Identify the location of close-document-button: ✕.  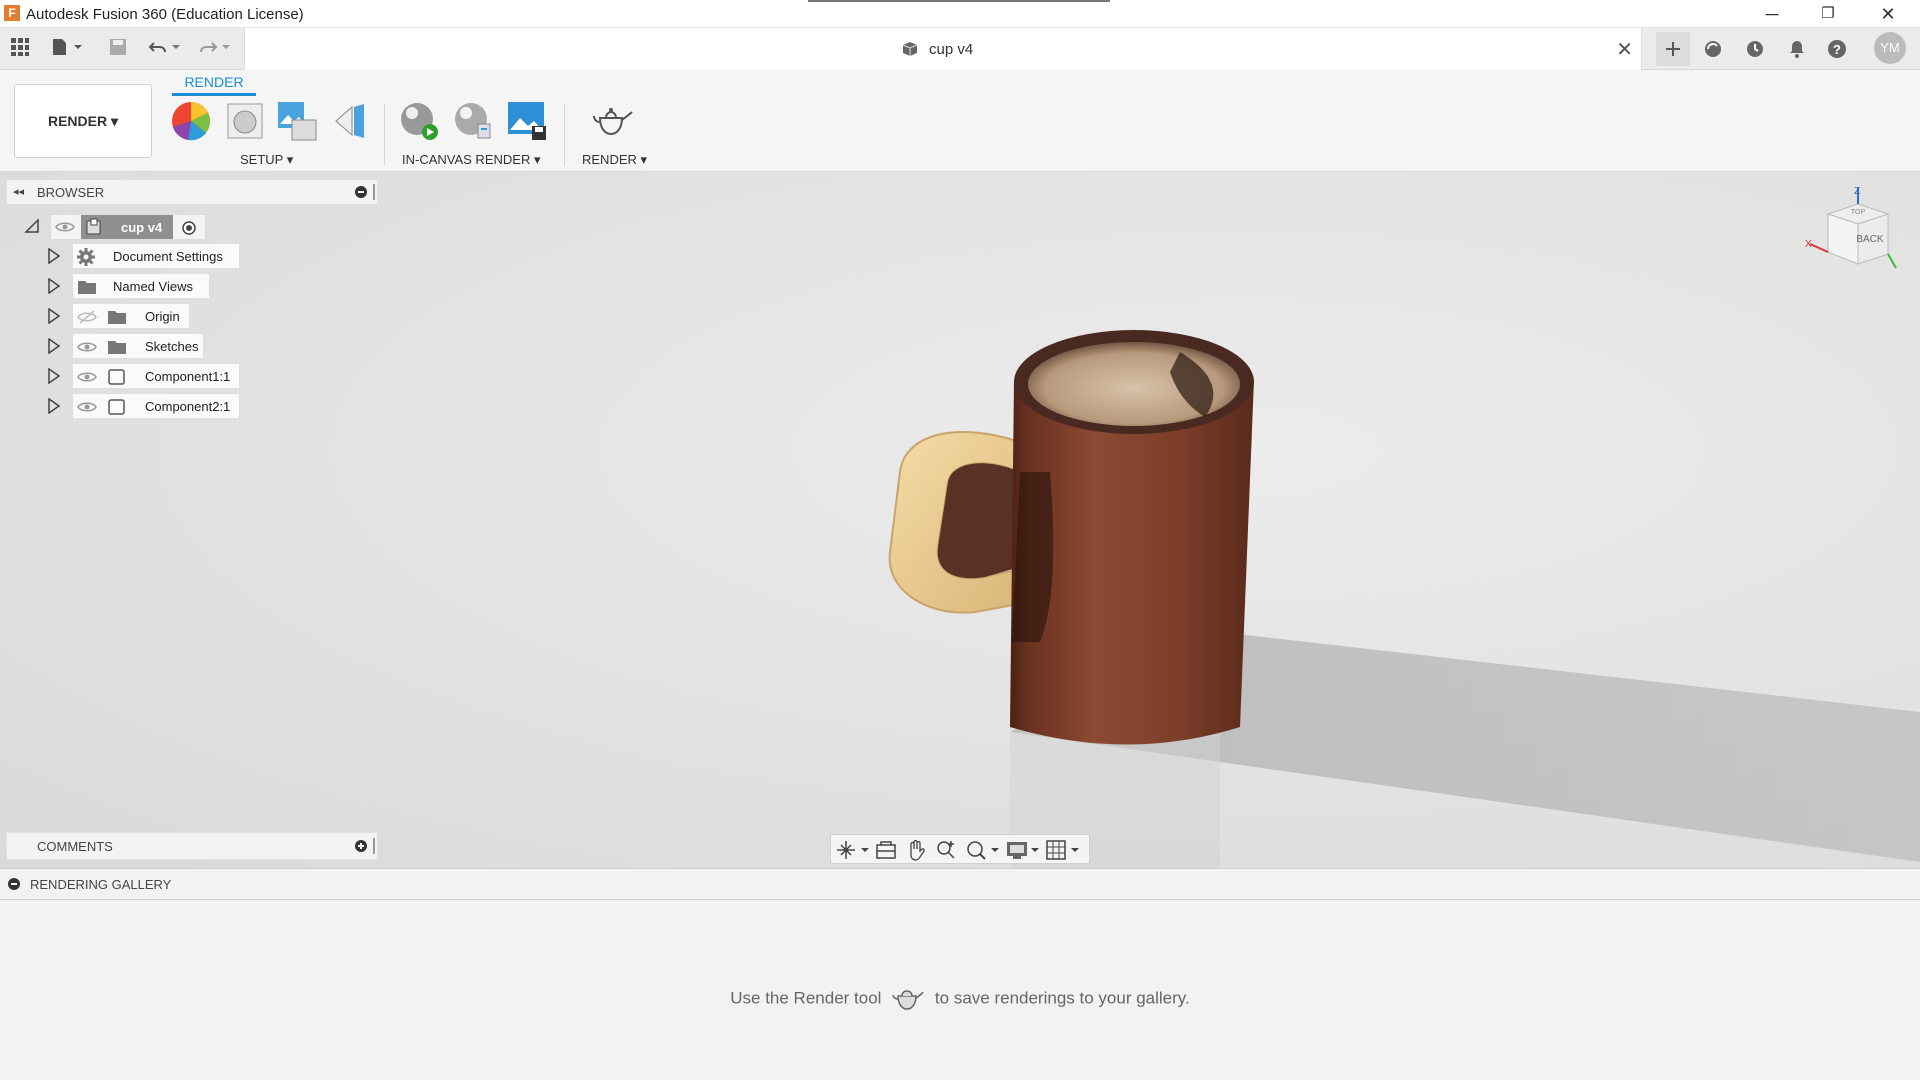
(1624, 49).